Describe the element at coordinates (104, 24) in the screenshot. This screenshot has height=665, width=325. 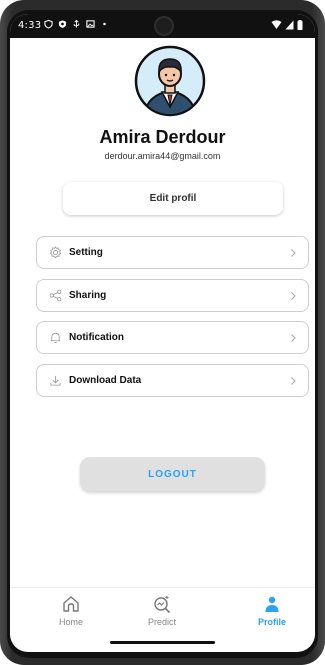
I see `dot-icon` at that location.